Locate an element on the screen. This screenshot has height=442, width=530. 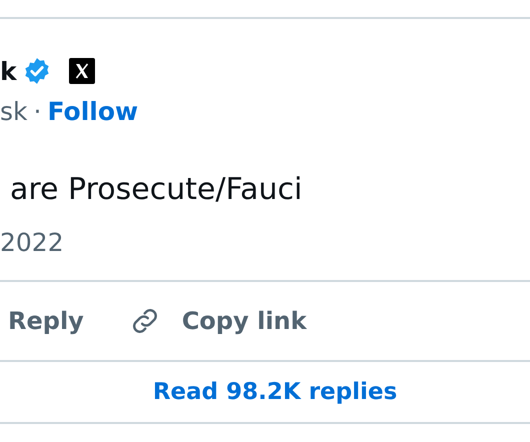
tweet-text: are Prosecute/Fauci is located at coordinates (157, 190).